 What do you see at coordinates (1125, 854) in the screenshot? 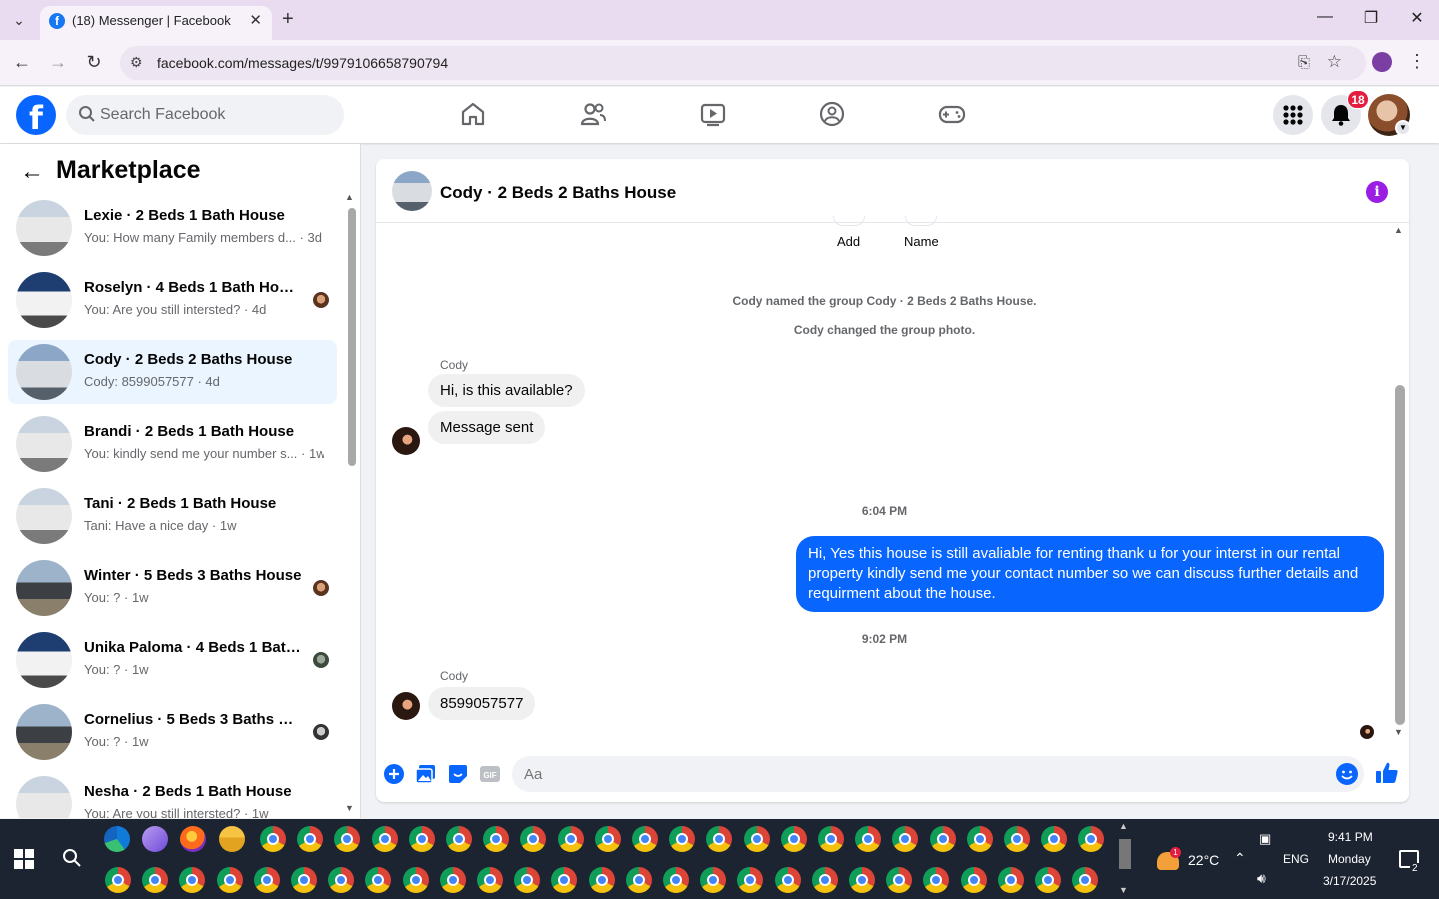
I see `taskbar-scroll-thumb` at bounding box center [1125, 854].